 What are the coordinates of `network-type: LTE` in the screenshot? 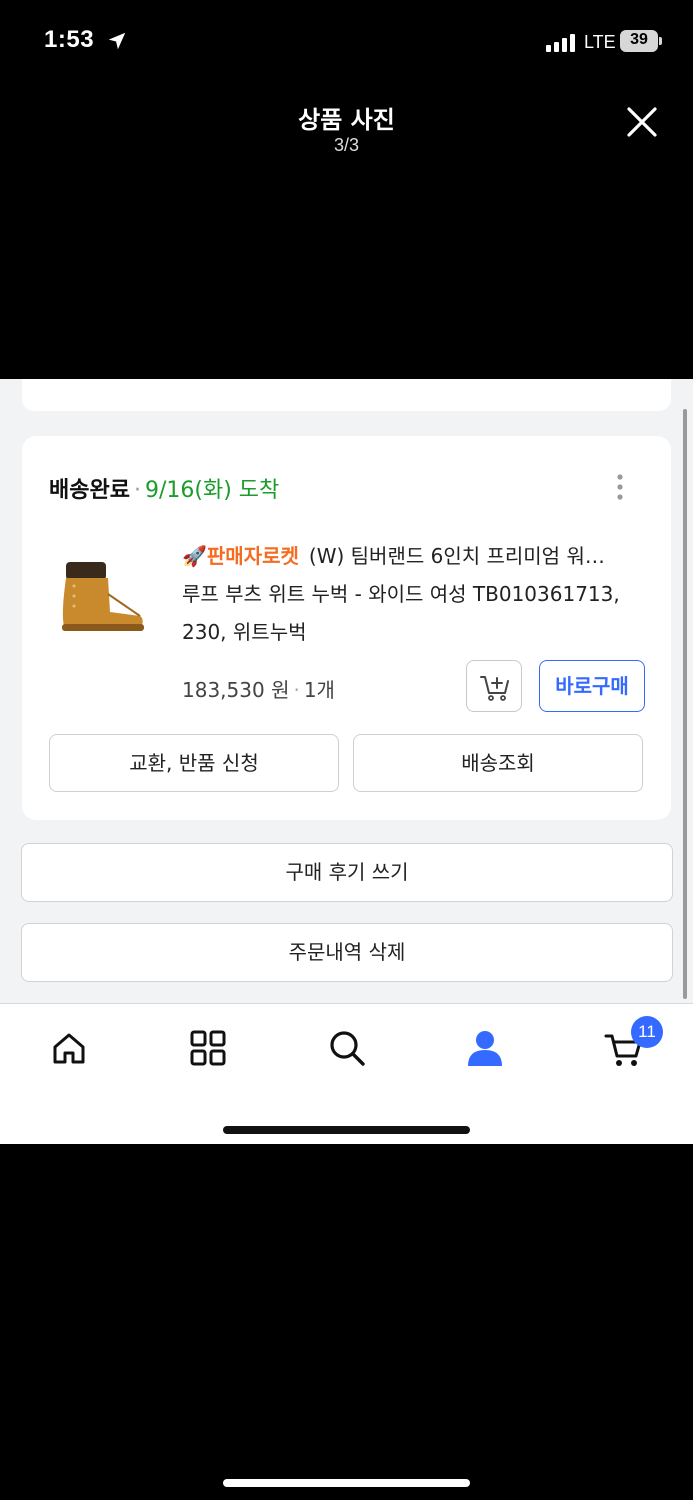 It's located at (600, 42).